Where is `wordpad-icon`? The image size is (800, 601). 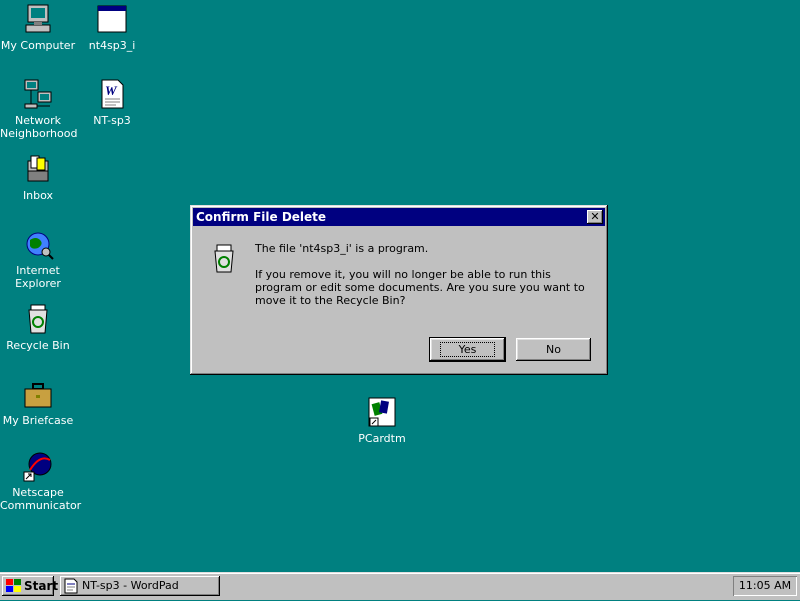 wordpad-icon is located at coordinates (71, 589).